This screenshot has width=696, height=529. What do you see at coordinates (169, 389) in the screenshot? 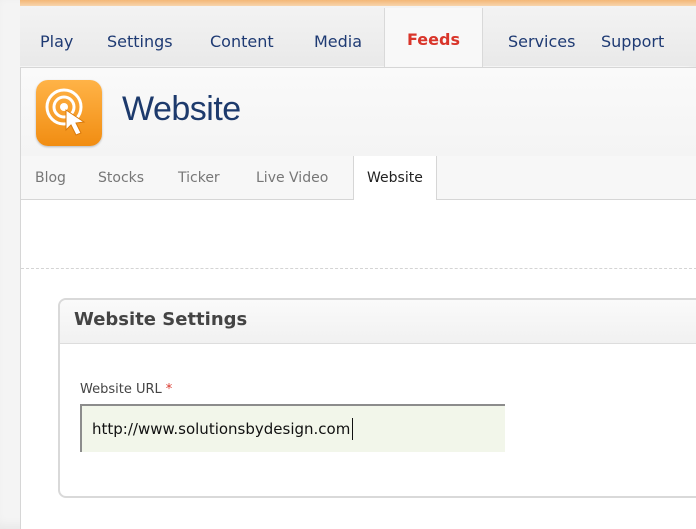
I see `required-marker: *` at bounding box center [169, 389].